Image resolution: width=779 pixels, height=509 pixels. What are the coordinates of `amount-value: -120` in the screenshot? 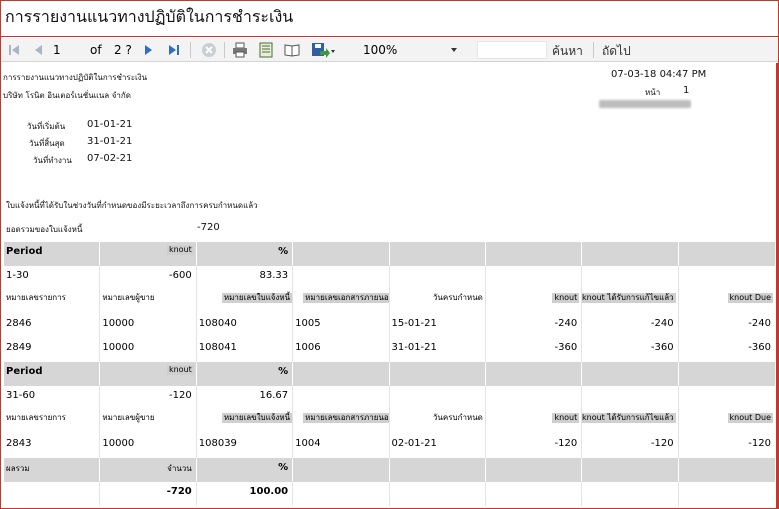 It's located at (180, 395).